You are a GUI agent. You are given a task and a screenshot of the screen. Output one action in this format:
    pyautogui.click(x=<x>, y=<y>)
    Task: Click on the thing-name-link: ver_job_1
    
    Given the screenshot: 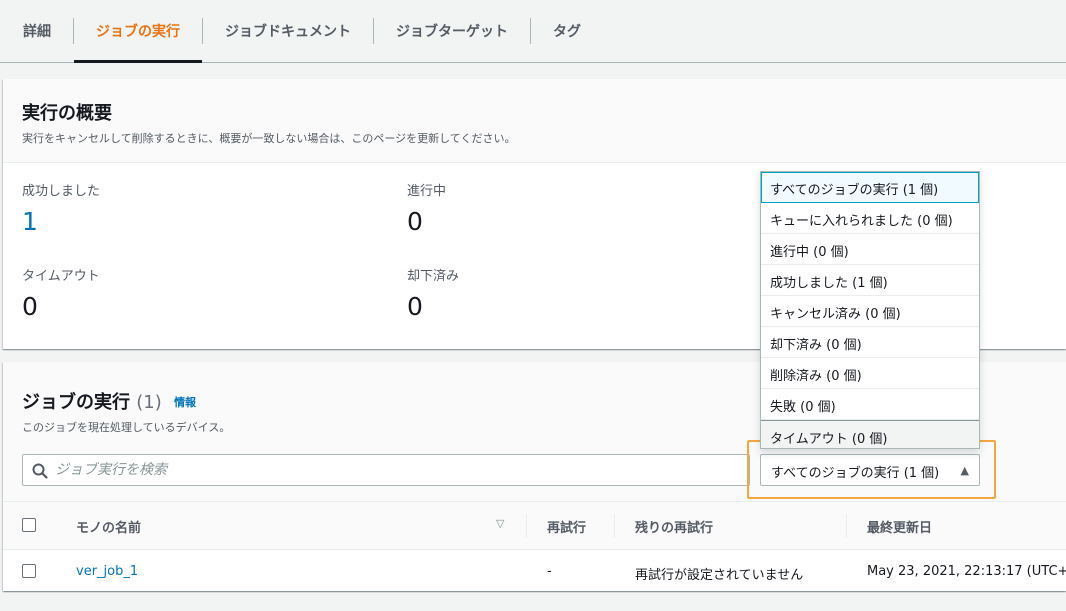 What is the action you would take?
    pyautogui.click(x=107, y=571)
    